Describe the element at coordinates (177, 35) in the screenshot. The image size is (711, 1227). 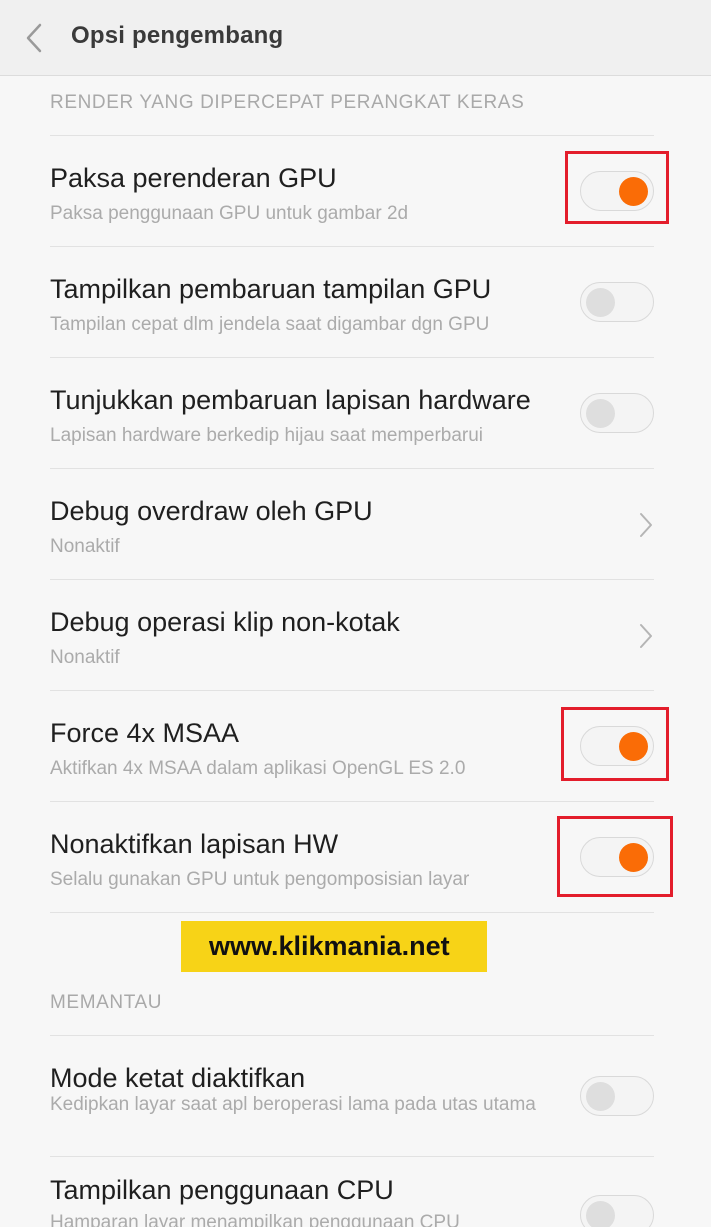
I see `page-title: Opsi pengembang` at that location.